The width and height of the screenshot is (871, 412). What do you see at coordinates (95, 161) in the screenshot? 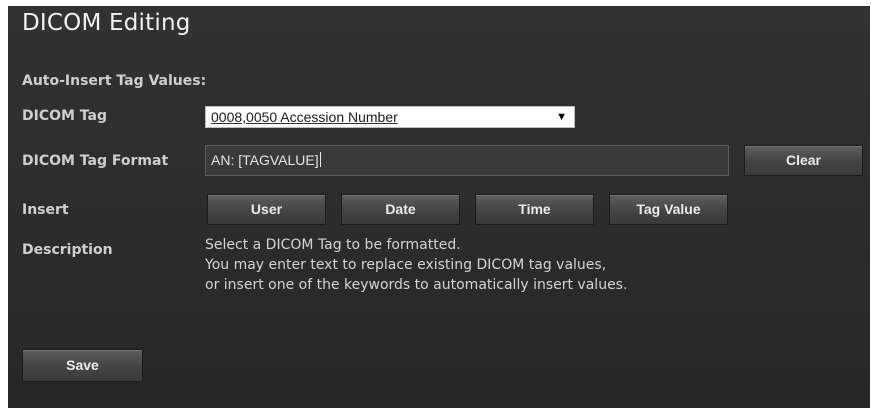
I see `tag-format-label: DICOM Tag Format` at bounding box center [95, 161].